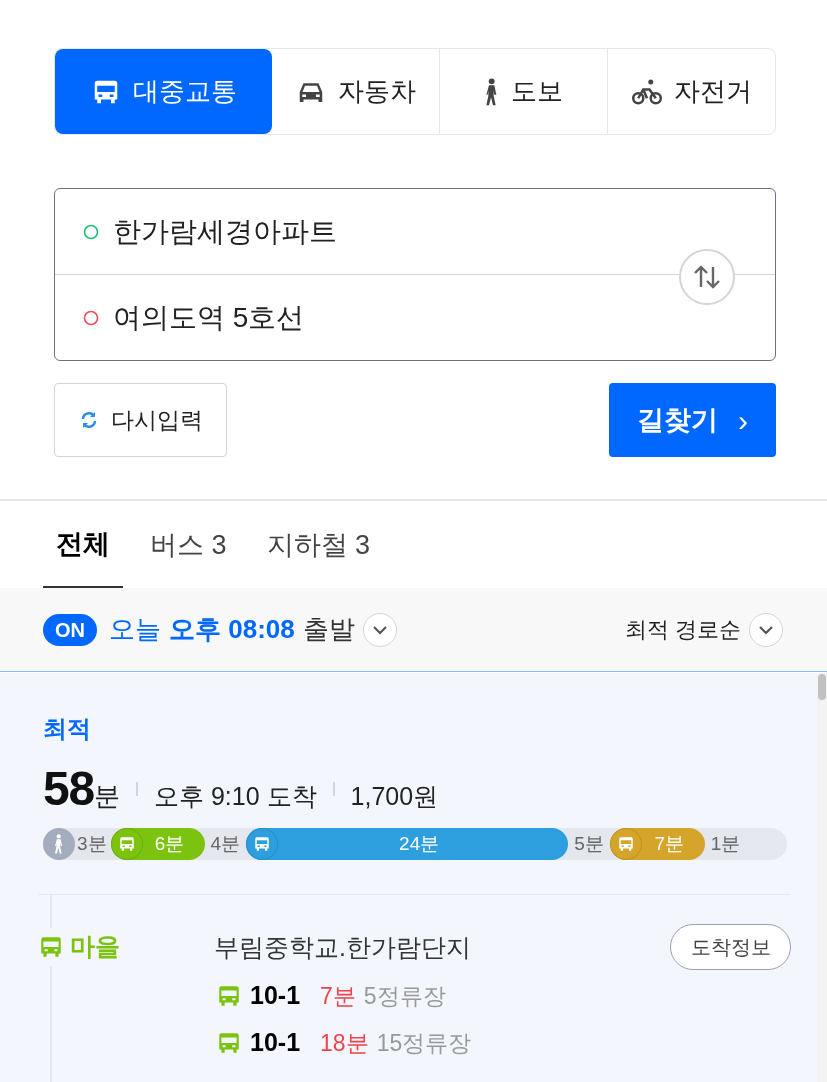 The width and height of the screenshot is (827, 1082). Describe the element at coordinates (188, 545) in the screenshot. I see `results-tab: 버스 3` at that location.